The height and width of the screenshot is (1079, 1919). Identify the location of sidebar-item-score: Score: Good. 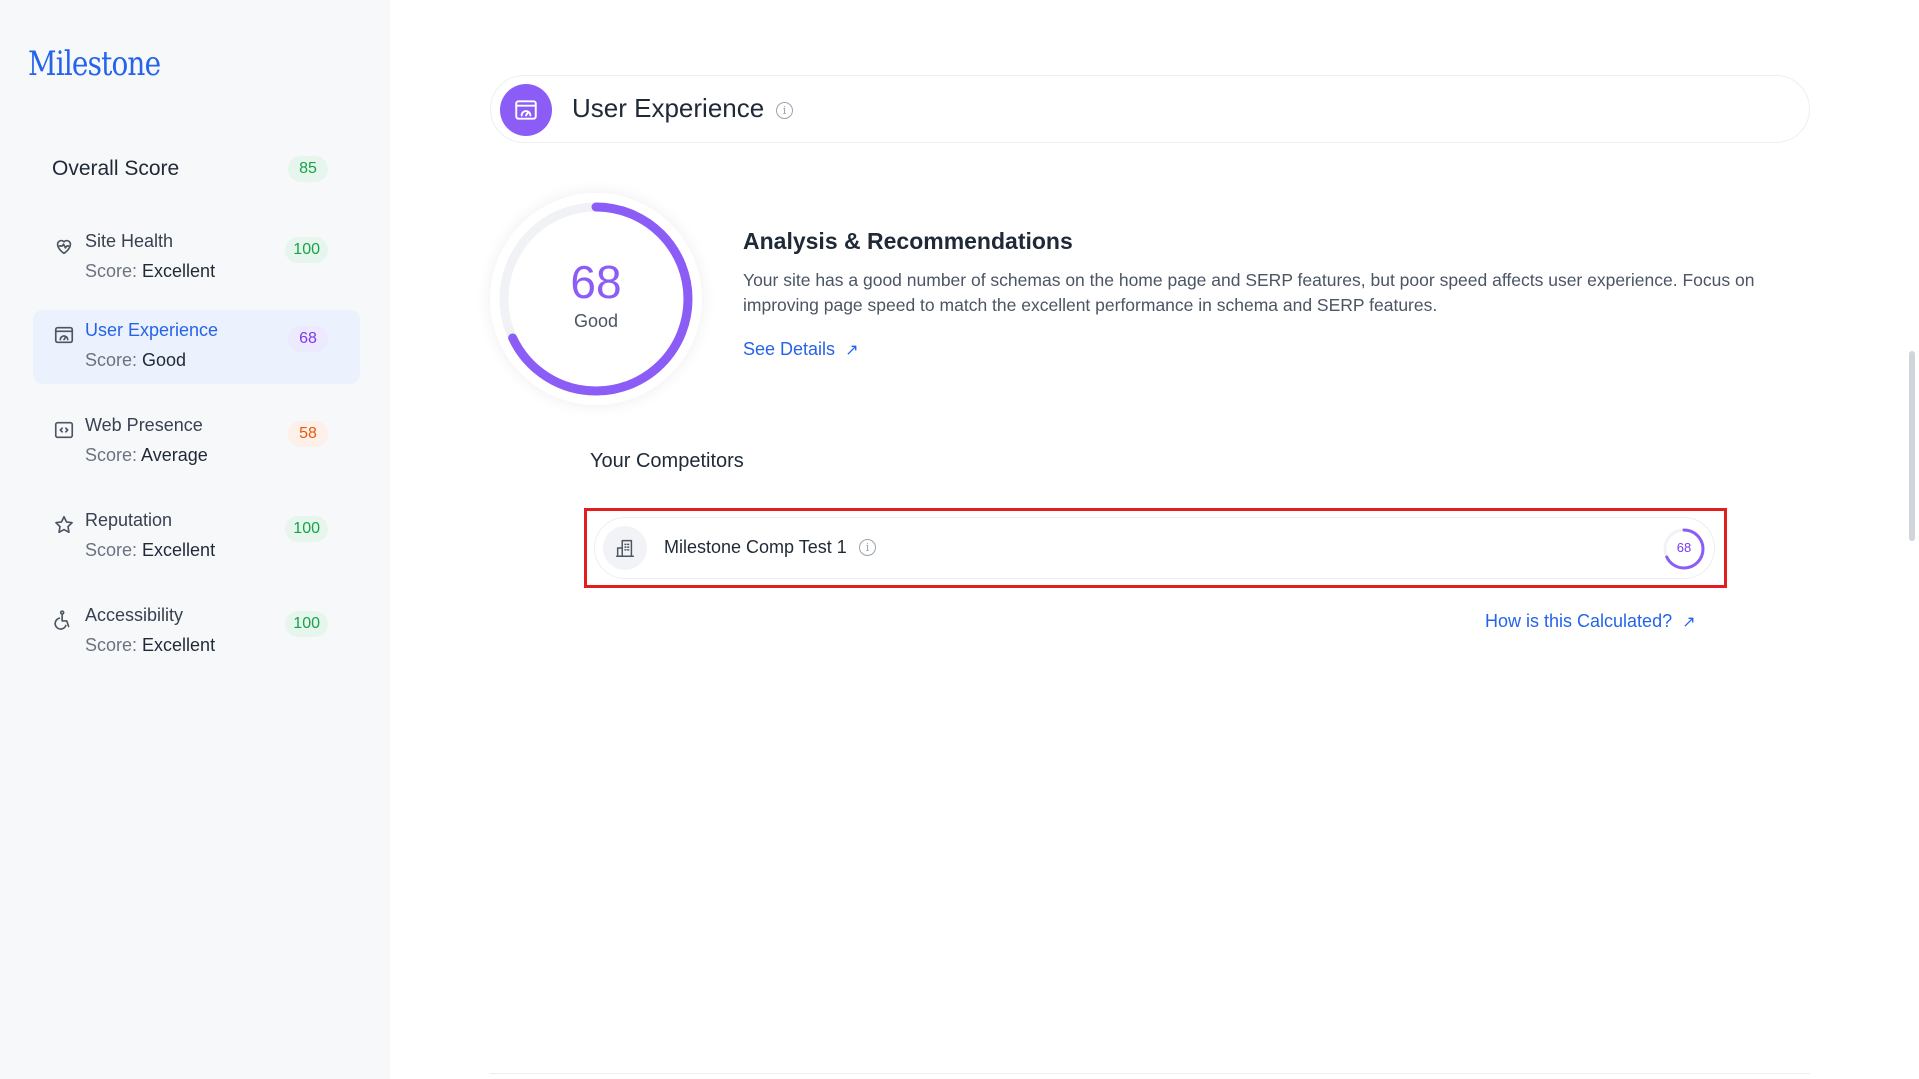
(135, 360).